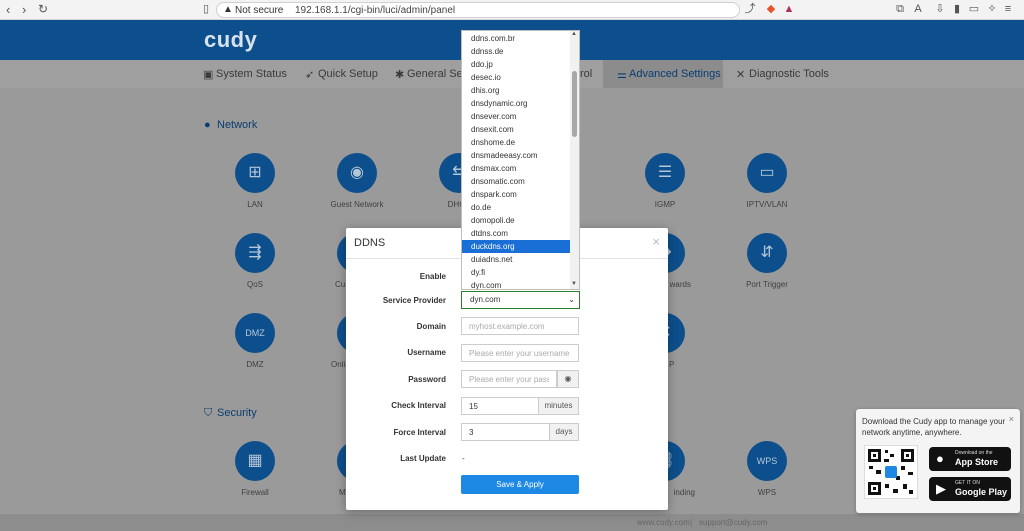 This screenshot has width=1024, height=531. Describe the element at coordinates (970, 459) in the screenshot. I see `app-store-button: ● Download on the App Store` at that location.